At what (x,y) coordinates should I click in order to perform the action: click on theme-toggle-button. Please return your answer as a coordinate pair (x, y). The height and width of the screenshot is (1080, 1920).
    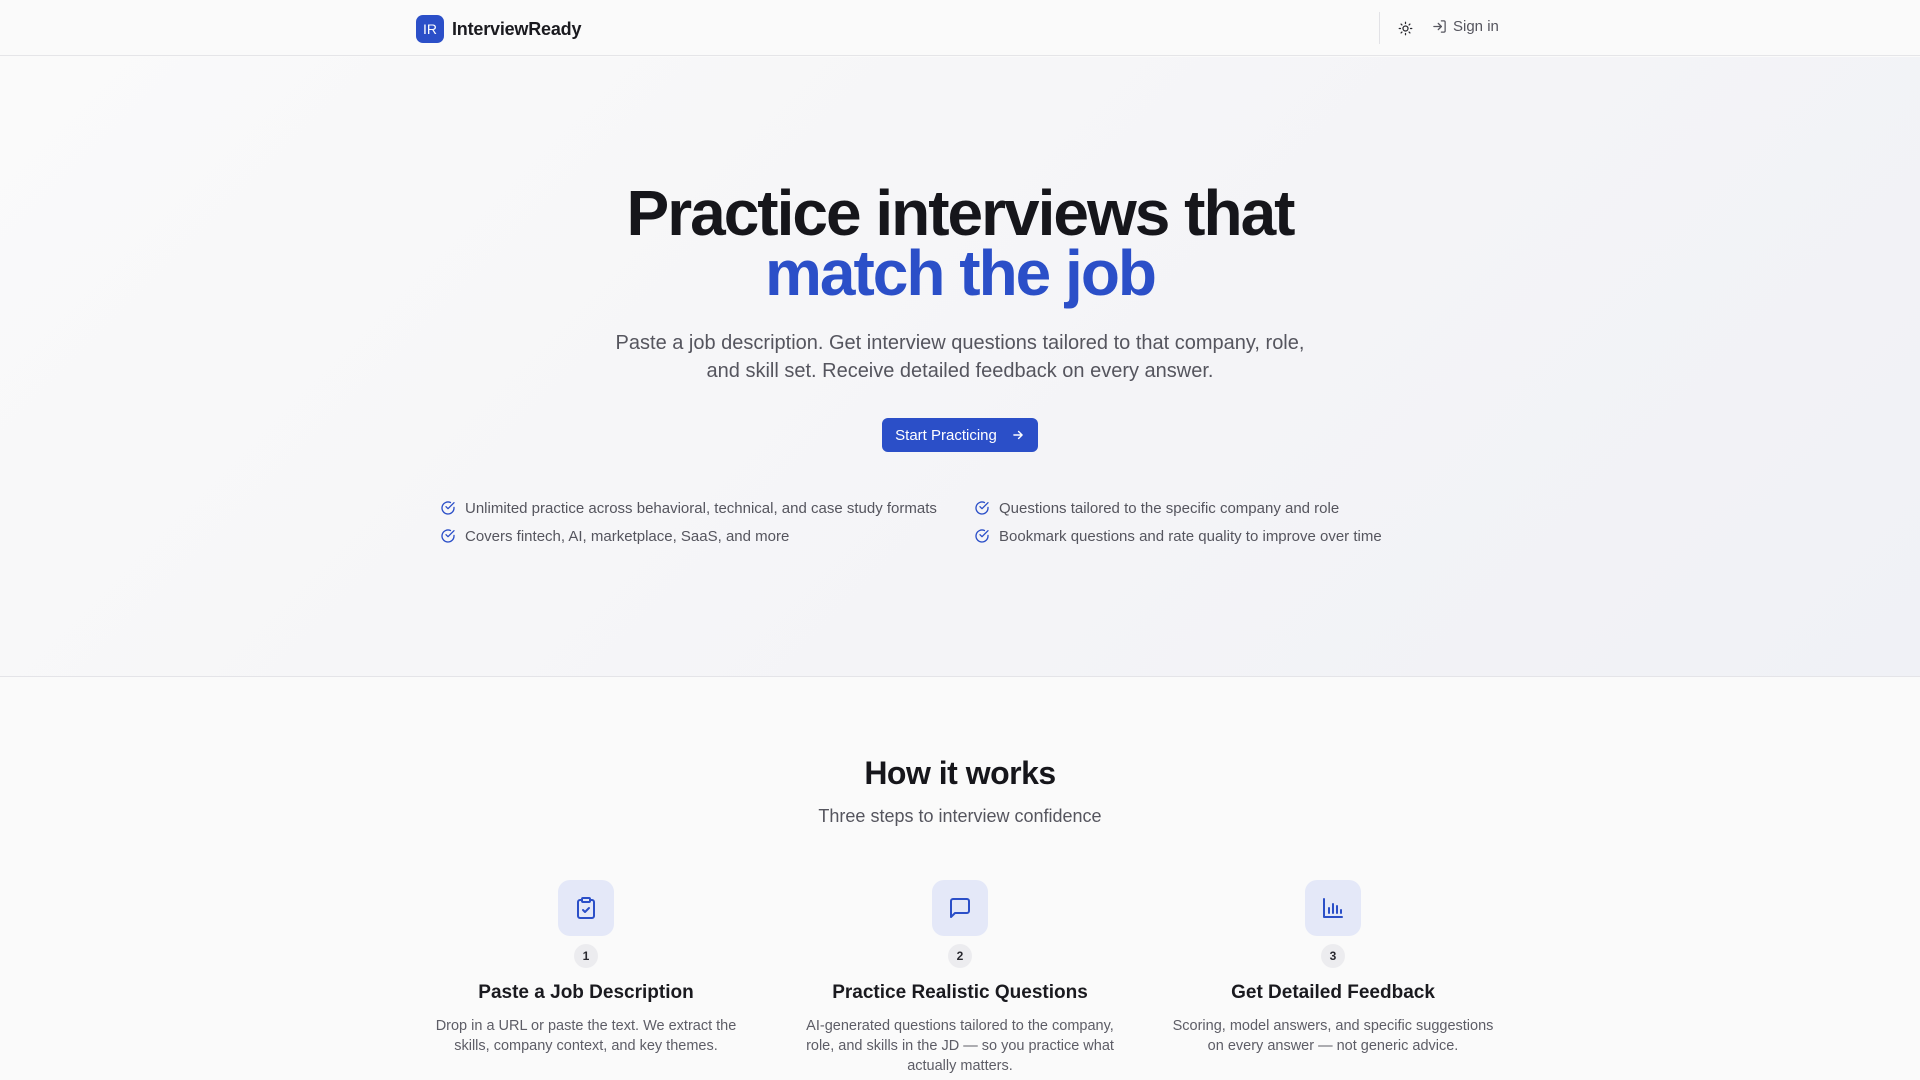
    Looking at the image, I should click on (1405, 28).